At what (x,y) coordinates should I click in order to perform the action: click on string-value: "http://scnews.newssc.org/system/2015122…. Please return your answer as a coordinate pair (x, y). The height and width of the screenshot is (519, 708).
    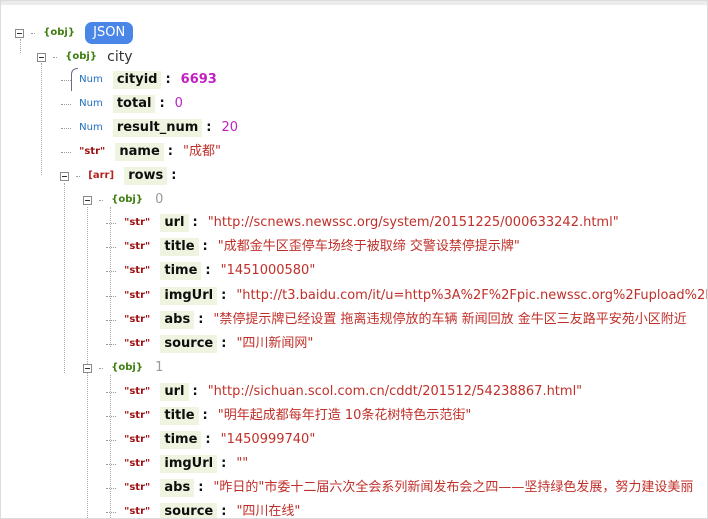
    Looking at the image, I should click on (413, 222).